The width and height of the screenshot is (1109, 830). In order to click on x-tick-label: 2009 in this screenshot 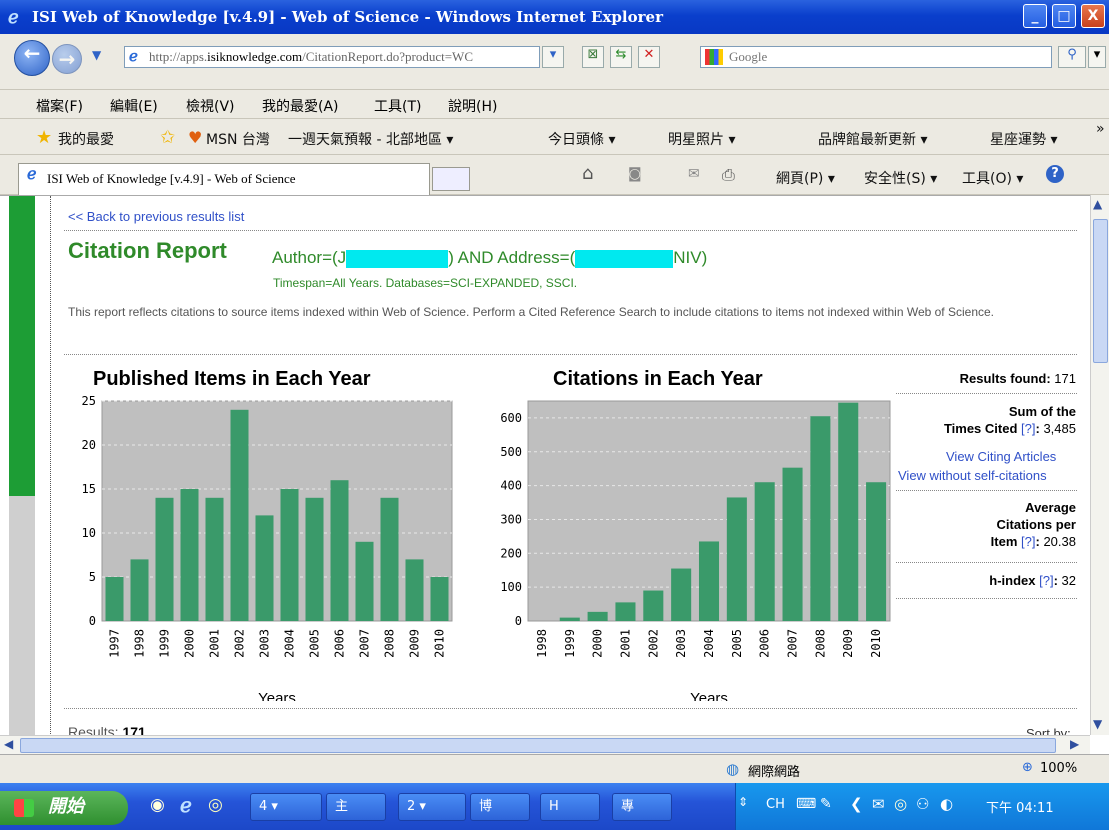, I will do `click(848, 643)`.